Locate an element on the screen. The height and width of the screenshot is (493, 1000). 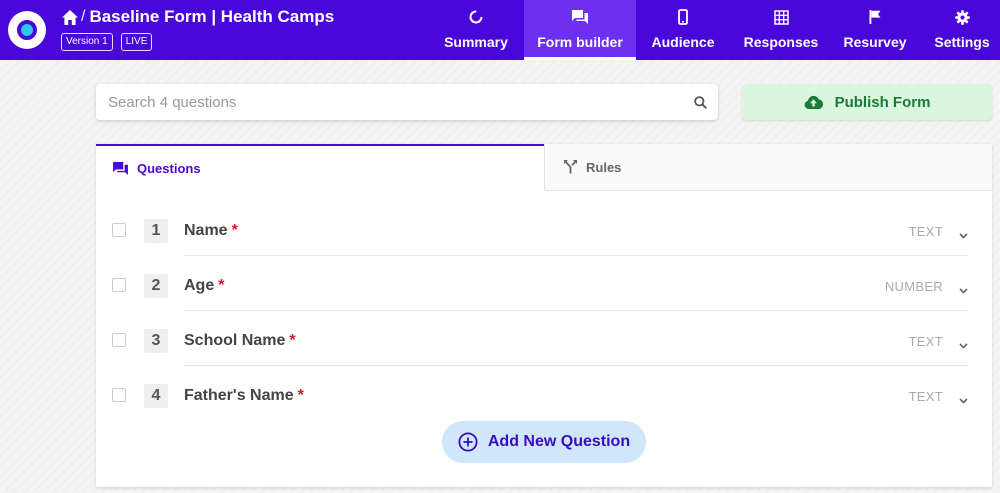
question-label: School Name is located at coordinates (235, 340).